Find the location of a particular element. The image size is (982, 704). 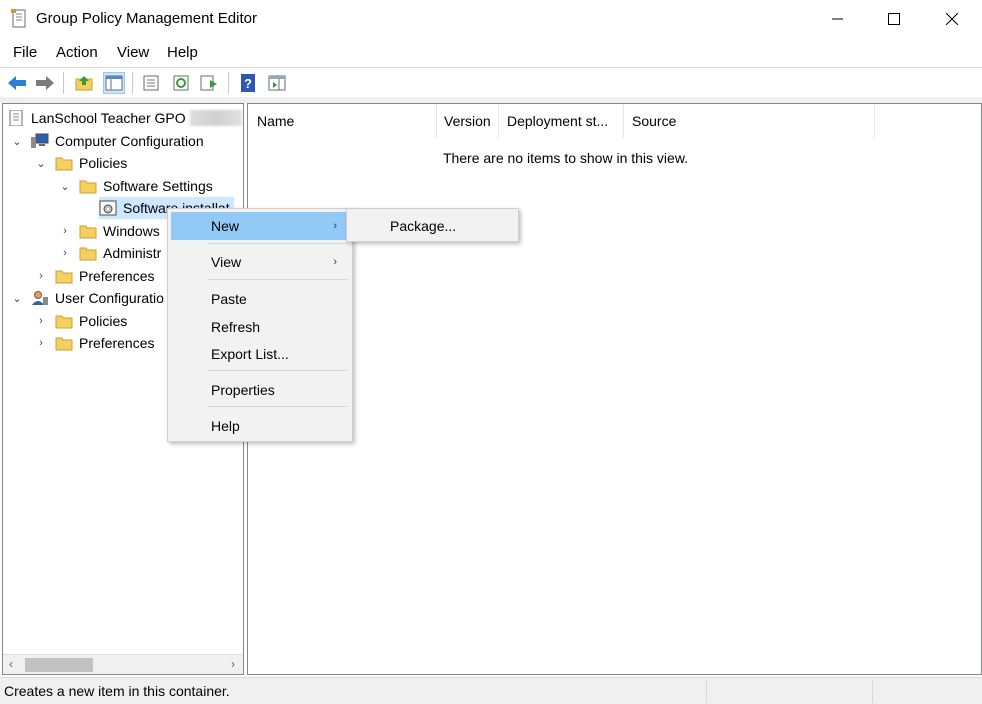

close-button is located at coordinates (952, 19).